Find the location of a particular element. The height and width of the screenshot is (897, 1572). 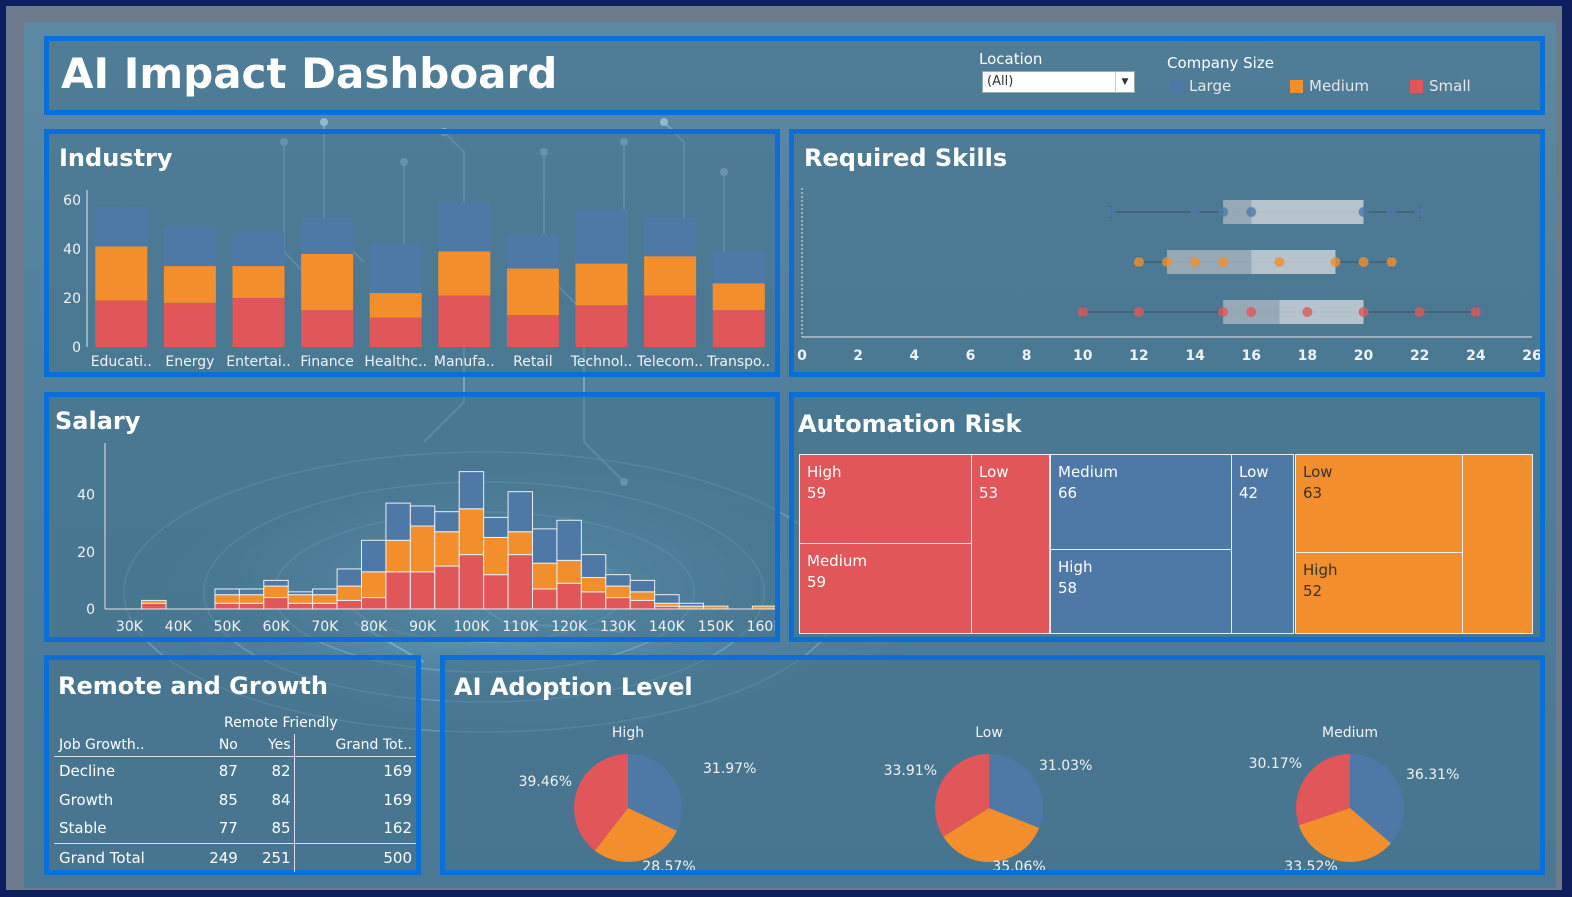

dropdown-arrow-icon: ▼ is located at coordinates (1124, 82).